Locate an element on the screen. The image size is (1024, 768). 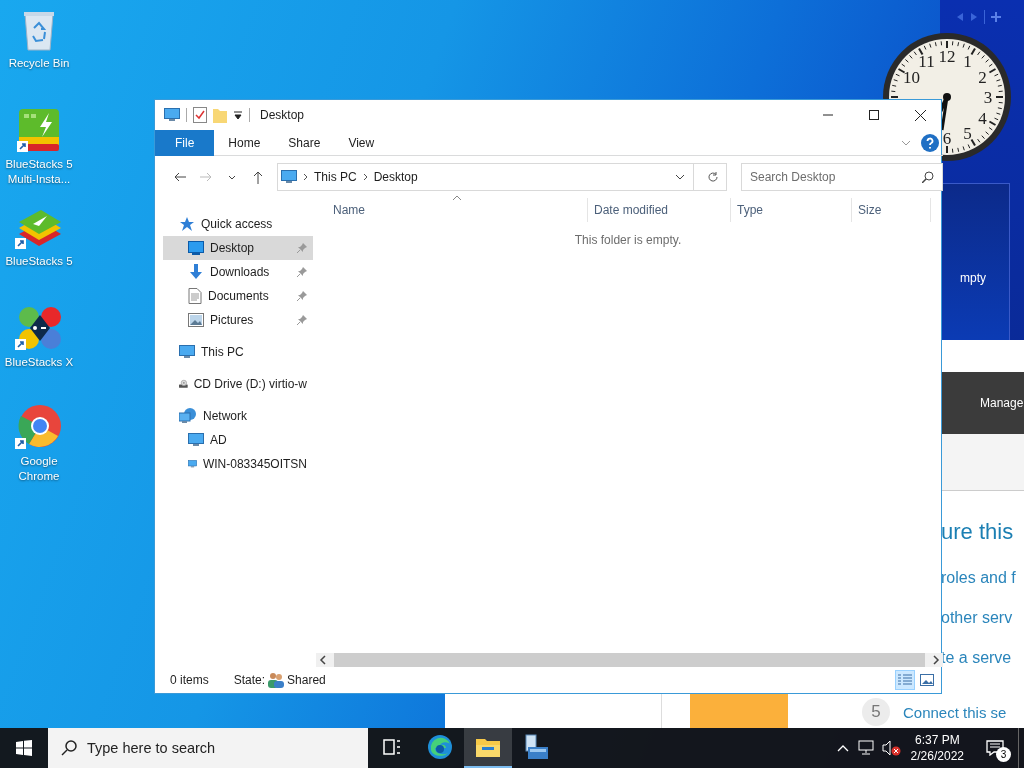
notifications-button: 3 is located at coordinates (995, 748).